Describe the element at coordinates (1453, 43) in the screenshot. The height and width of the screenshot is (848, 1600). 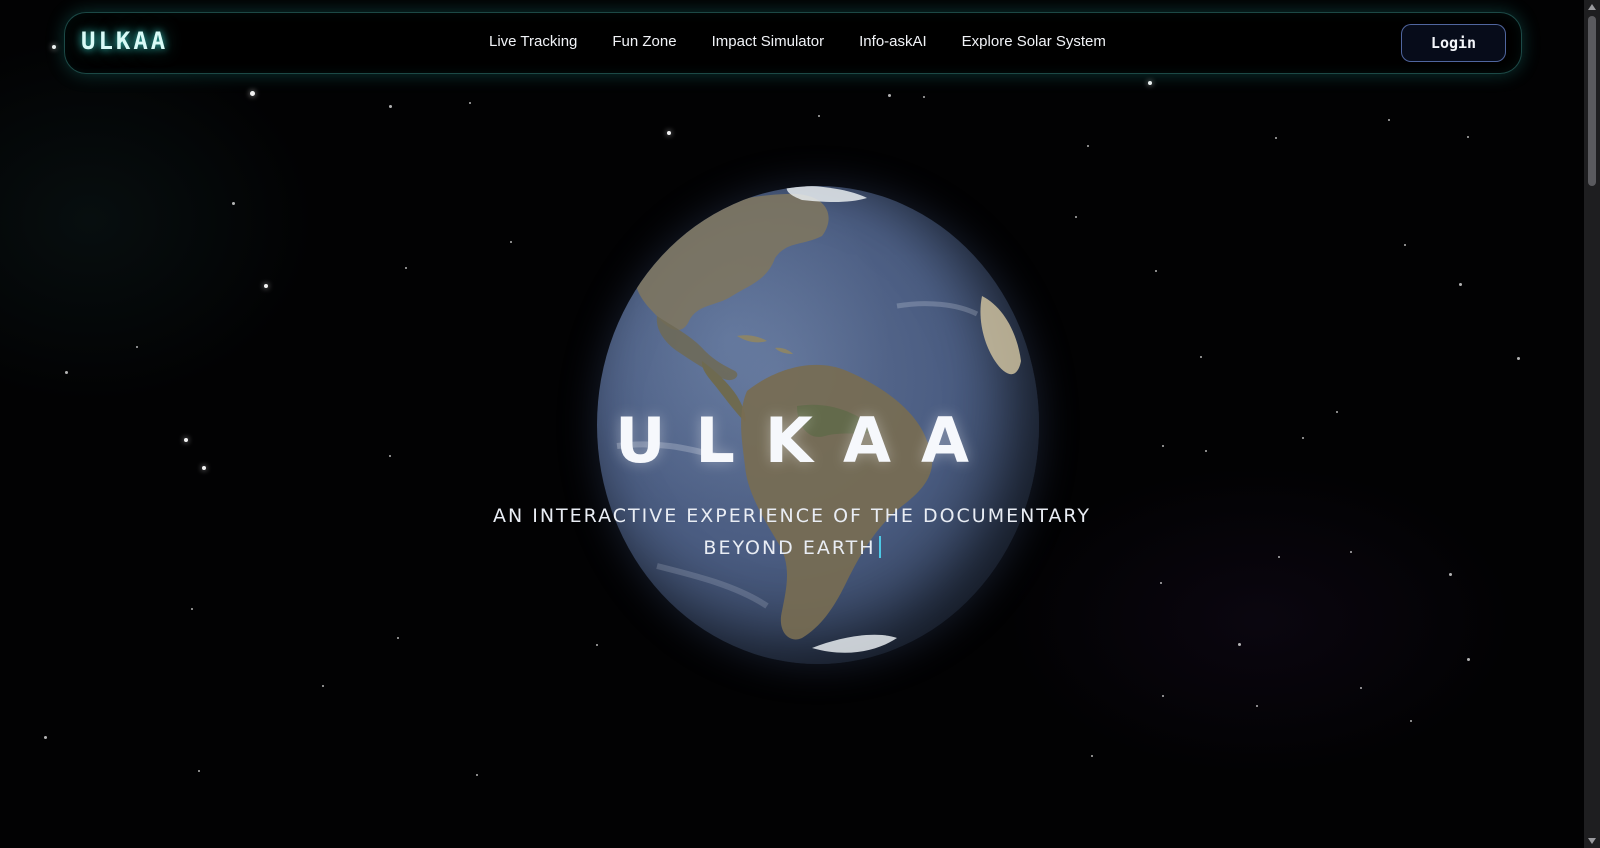
I see `login-button: Login` at that location.